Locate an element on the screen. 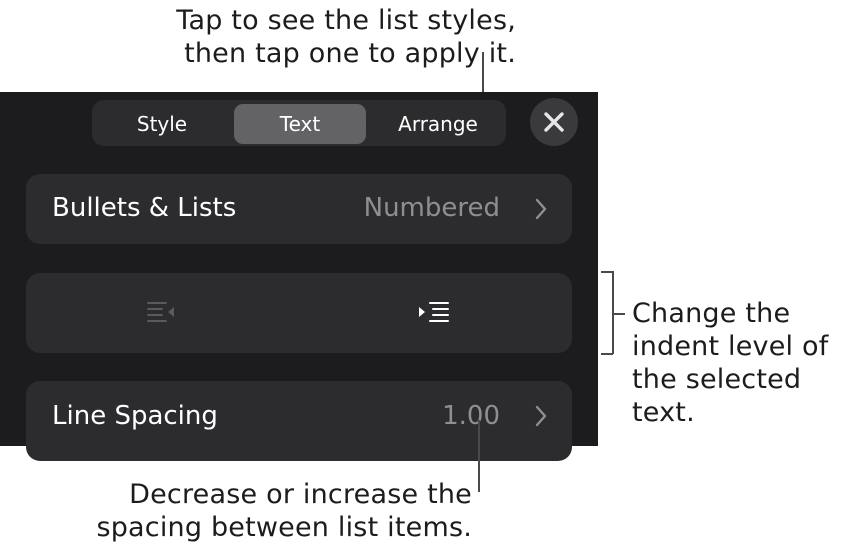  bullets-lists-label: Bullets & Lists is located at coordinates (144, 208).